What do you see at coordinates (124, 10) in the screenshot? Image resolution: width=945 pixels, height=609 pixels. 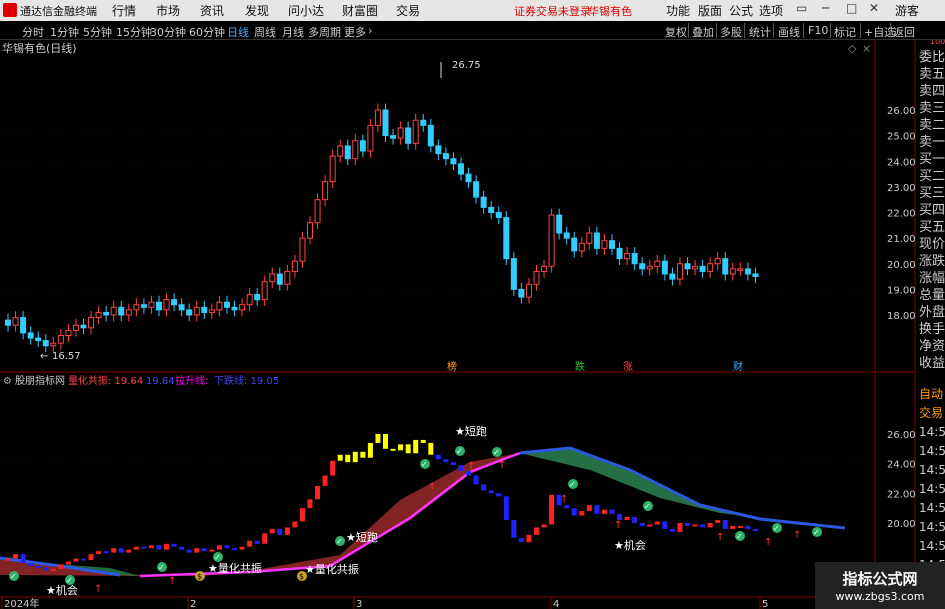 I see `menu-quotes: 行情` at bounding box center [124, 10].